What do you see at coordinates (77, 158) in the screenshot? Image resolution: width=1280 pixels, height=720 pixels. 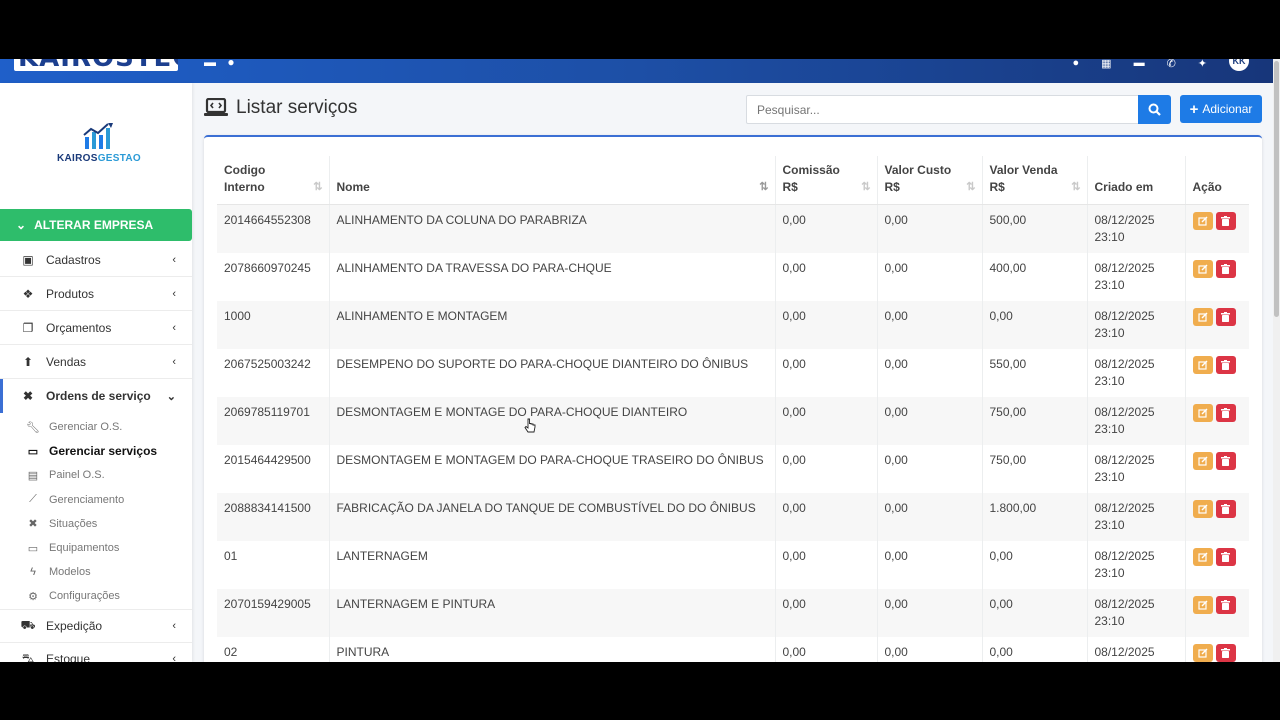 I see `logo-word-kairos: KAIROS` at bounding box center [77, 158].